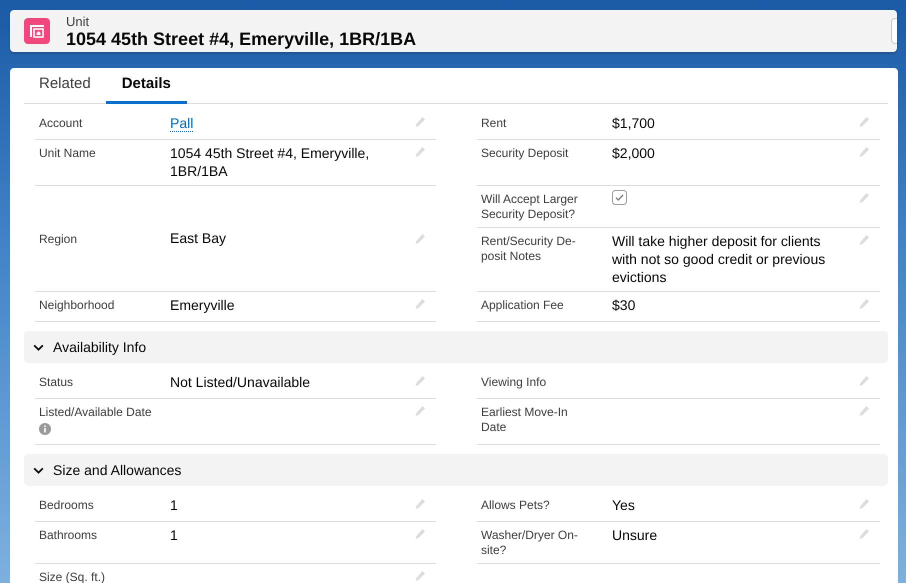  I want to click on tab: Related, so click(65, 88).